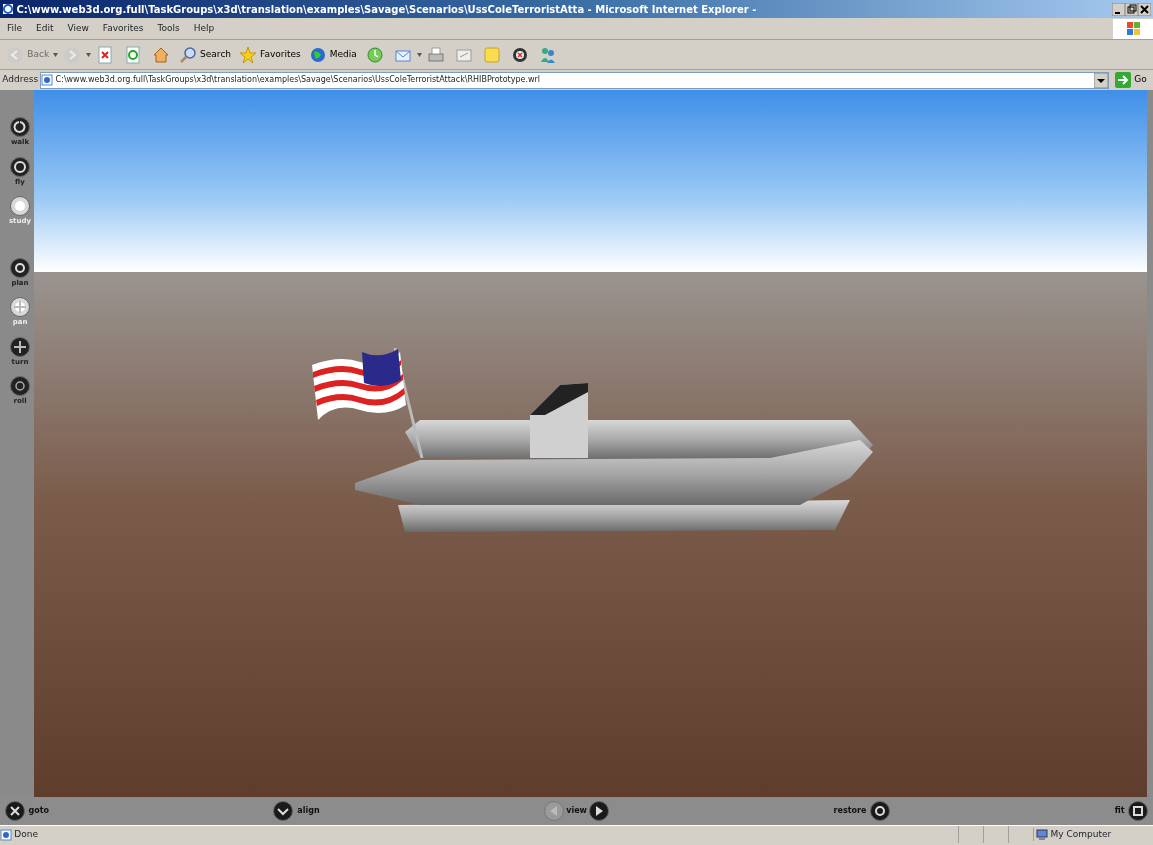 The image size is (1153, 845). I want to click on ie-logo-icon, so click(8, 9).